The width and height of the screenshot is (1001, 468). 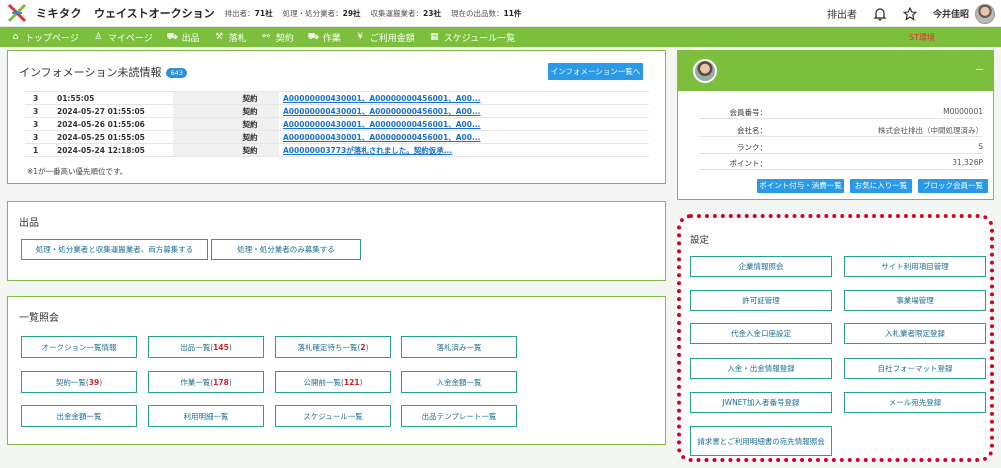 What do you see at coordinates (761, 402) in the screenshot?
I see `jwnet-number-button: JWNET加入者番号登録` at bounding box center [761, 402].